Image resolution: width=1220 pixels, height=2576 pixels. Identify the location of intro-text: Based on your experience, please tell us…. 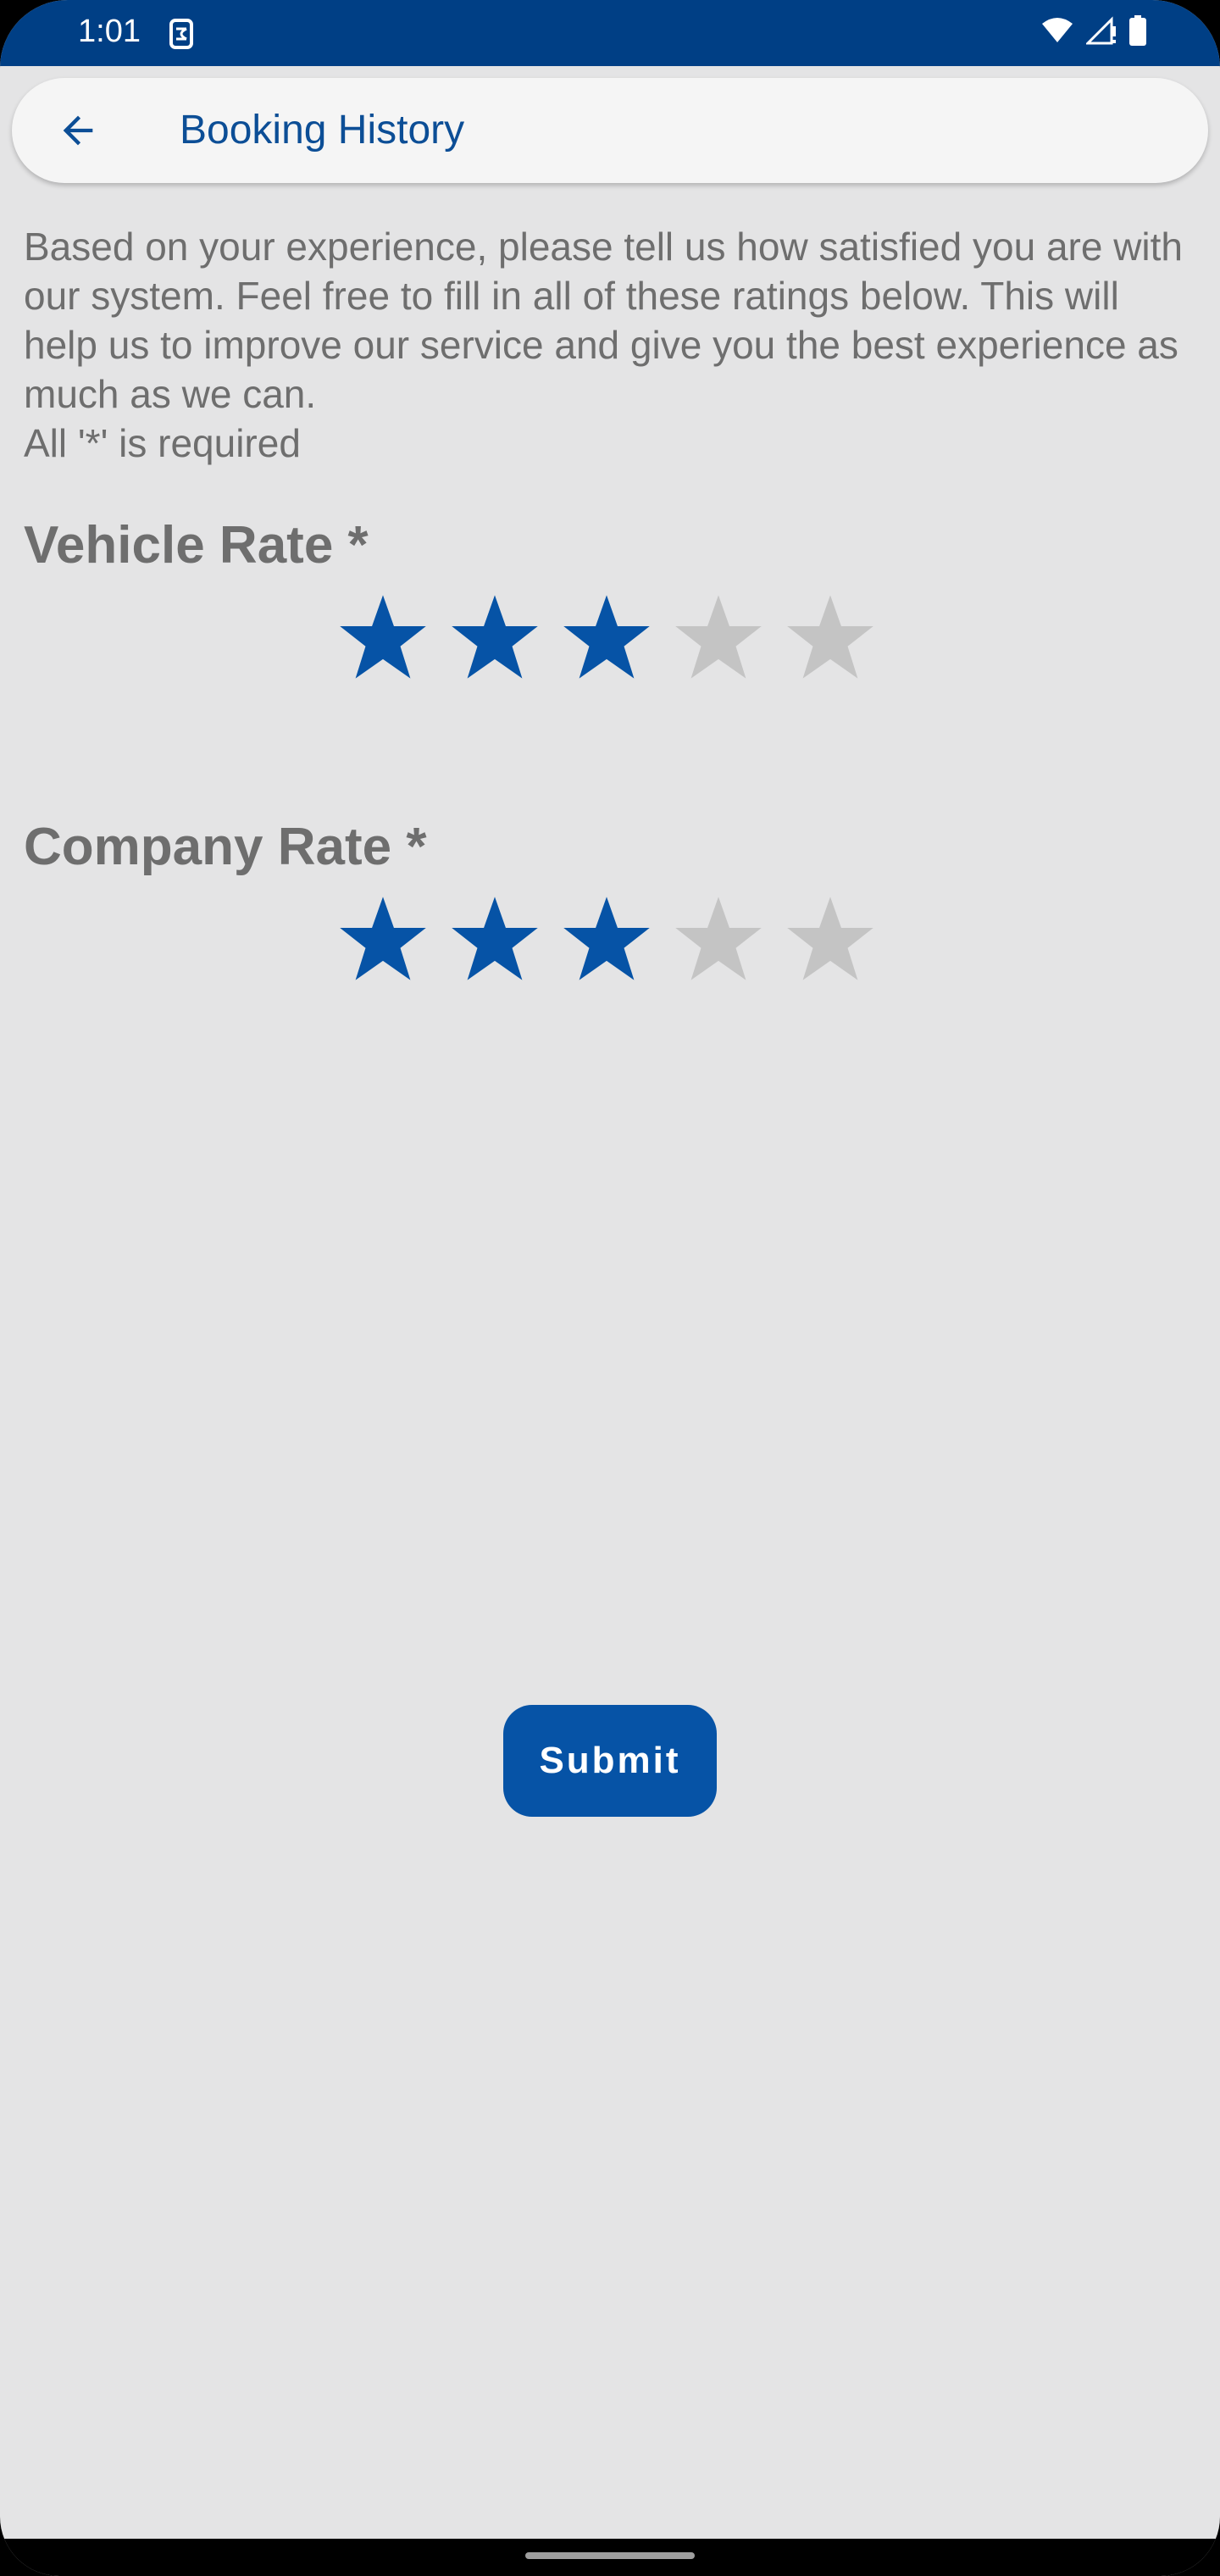
(604, 345).